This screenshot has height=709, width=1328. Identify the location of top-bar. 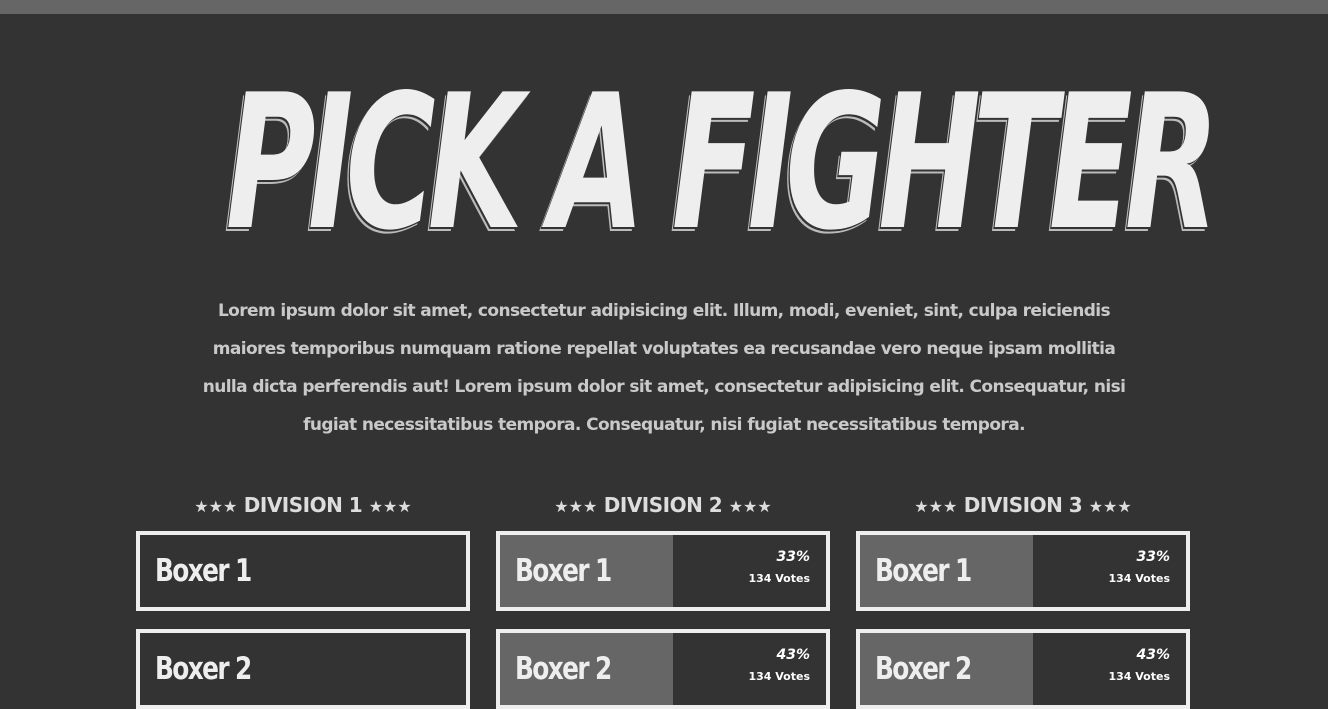
(664, 7).